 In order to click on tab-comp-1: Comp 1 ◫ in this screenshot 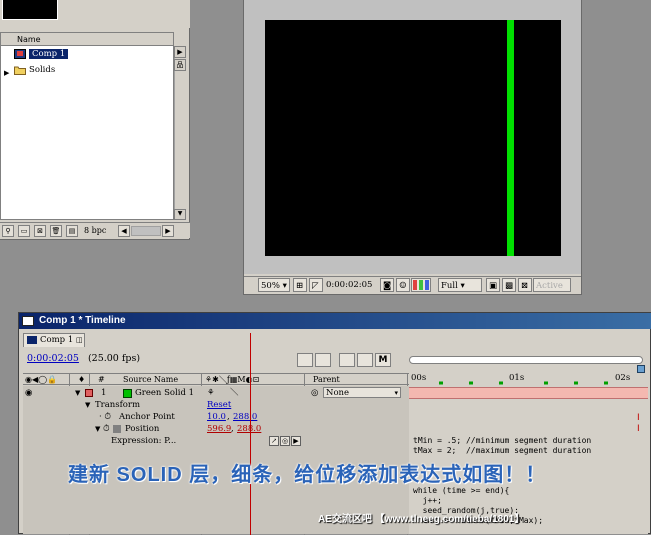, I will do `click(54, 340)`.